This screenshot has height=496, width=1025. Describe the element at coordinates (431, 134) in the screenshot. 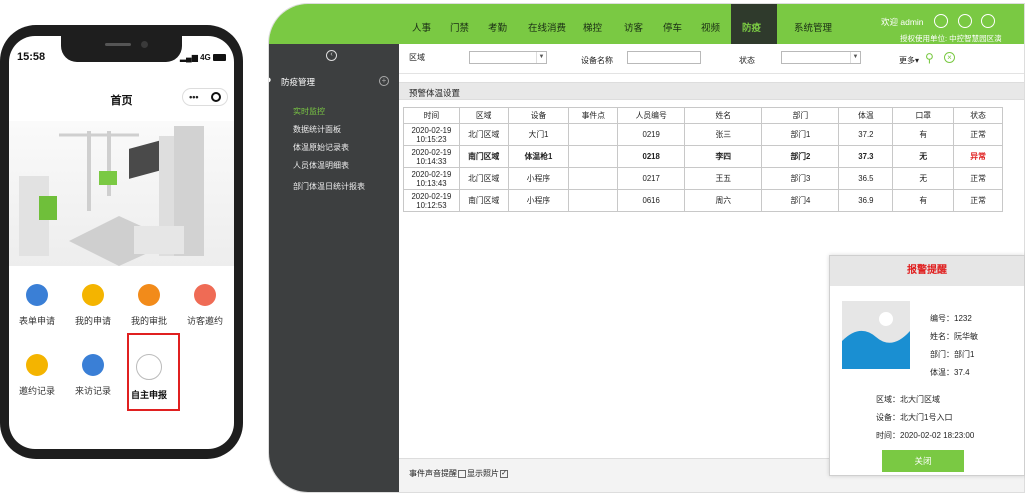

I see `cell-time: 2020-02-19 10:15:23` at that location.